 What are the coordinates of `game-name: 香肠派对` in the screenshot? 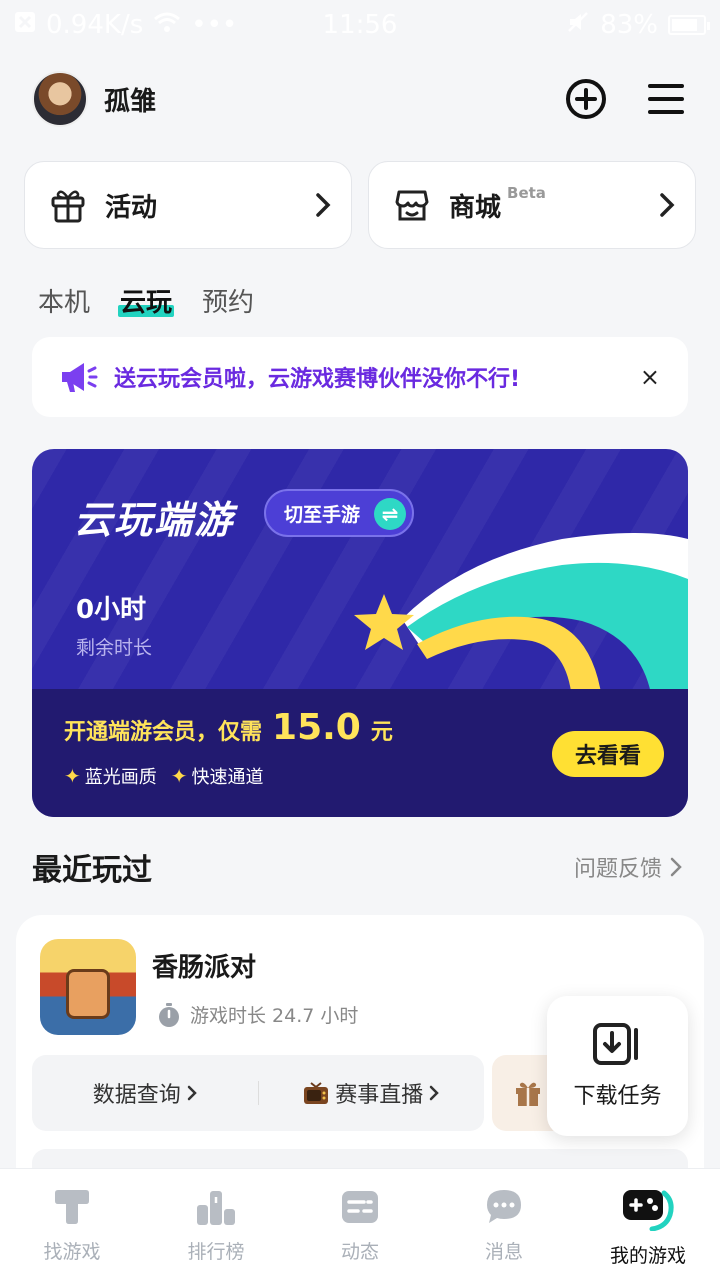 It's located at (204, 965).